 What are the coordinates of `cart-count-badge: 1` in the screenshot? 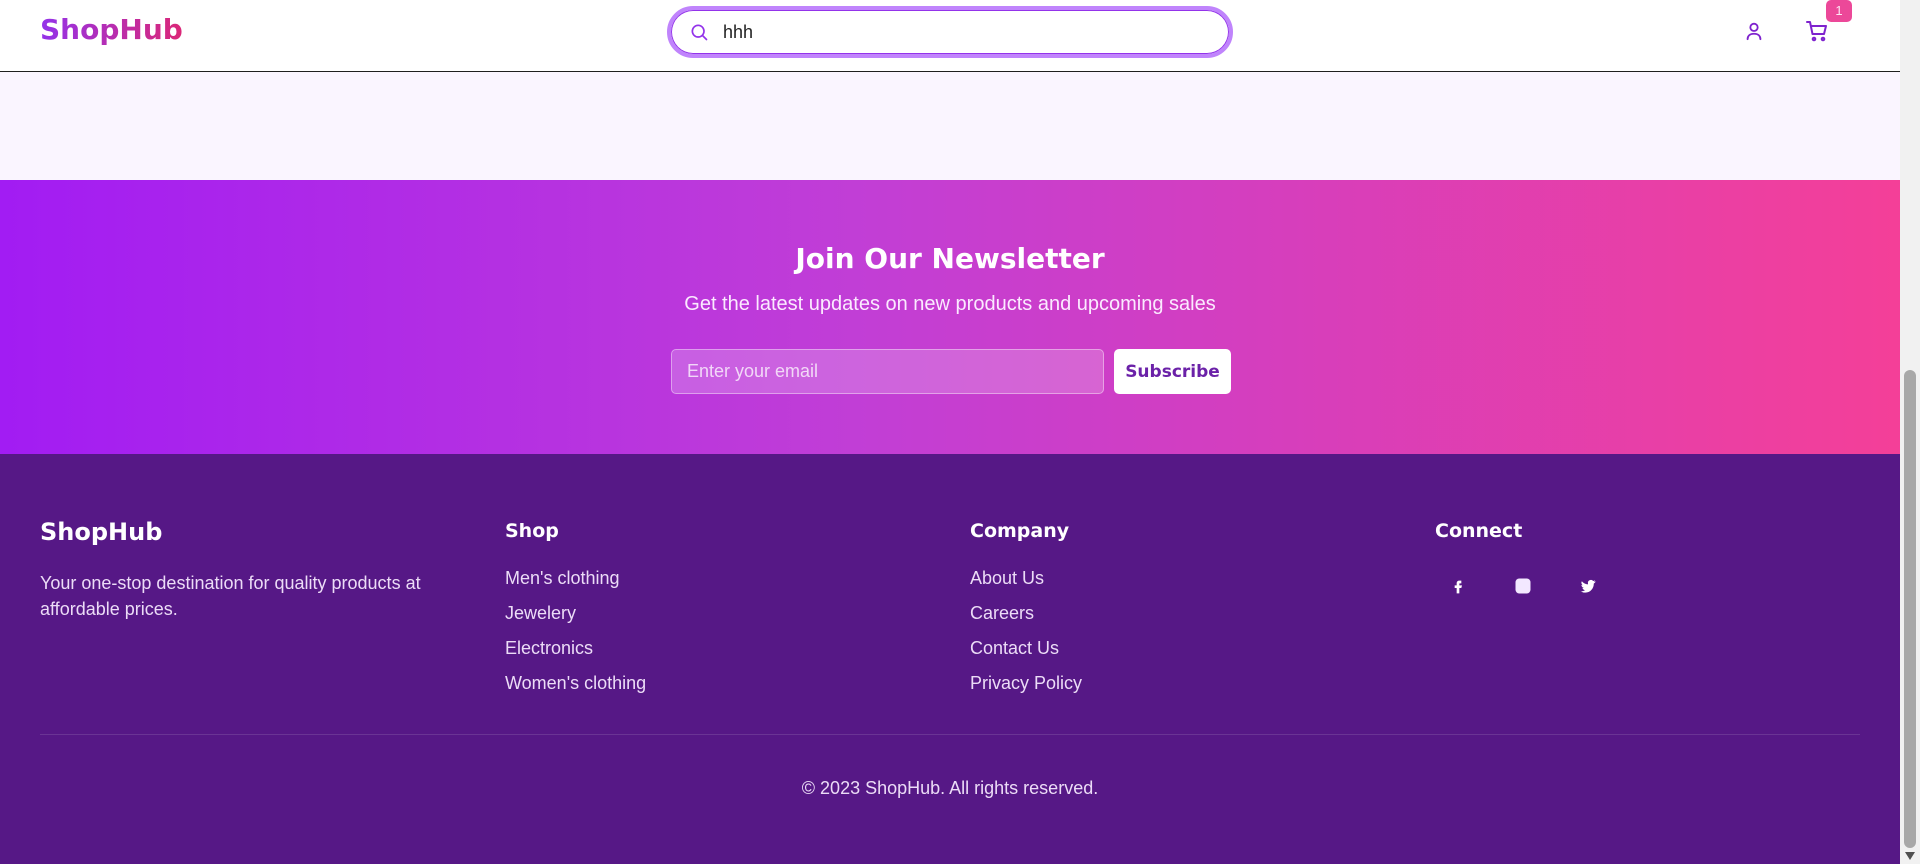 It's located at (1839, 11).